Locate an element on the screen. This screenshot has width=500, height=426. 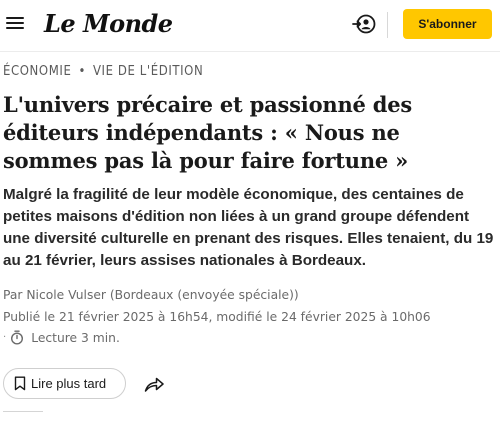
subscribe-button: S'abonner is located at coordinates (447, 24).